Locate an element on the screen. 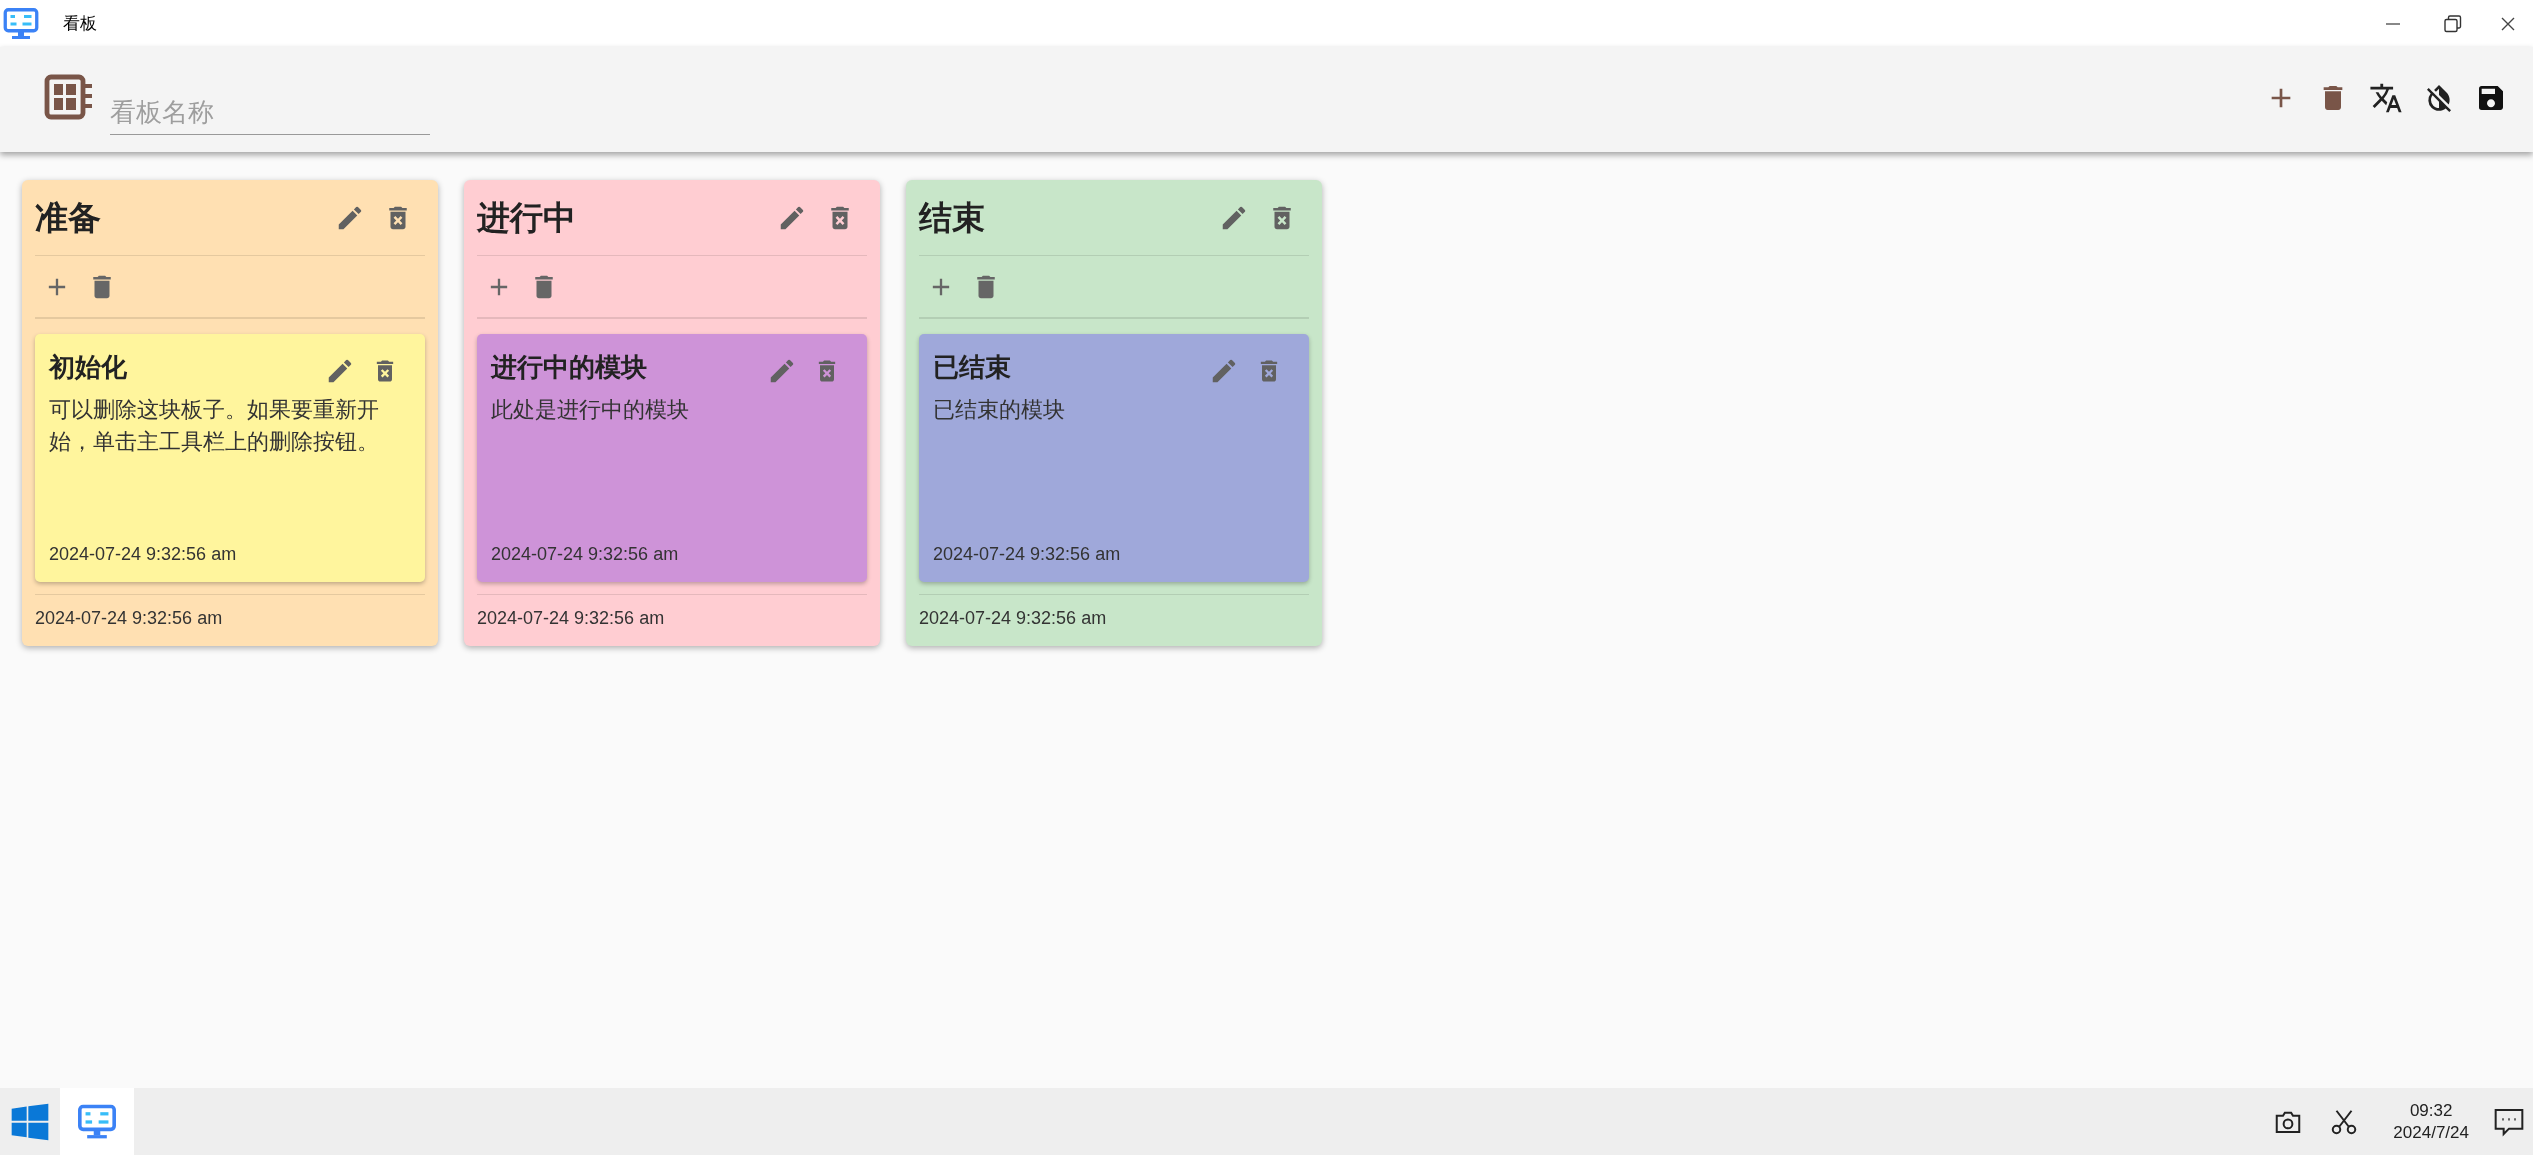 This screenshot has height=1155, width=2533. window-title: 看板 is located at coordinates (80, 23).